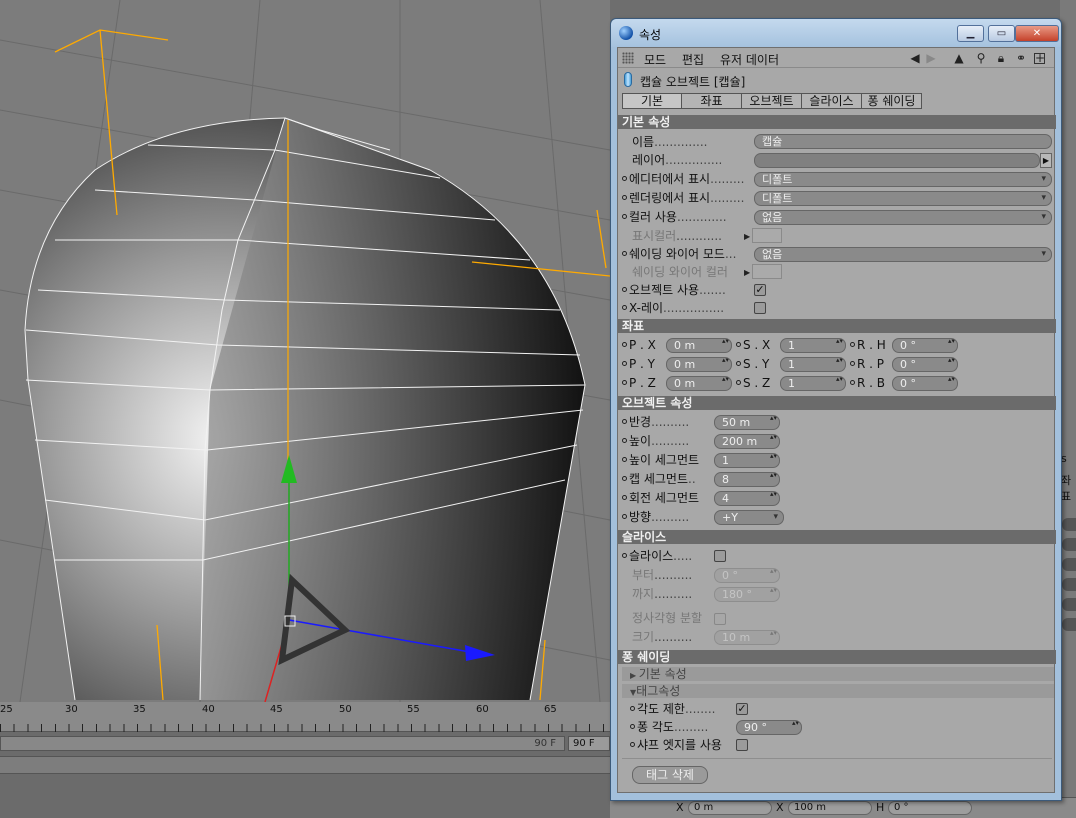  Describe the element at coordinates (747, 498) in the screenshot. I see `rot-seg-field: 4` at that location.